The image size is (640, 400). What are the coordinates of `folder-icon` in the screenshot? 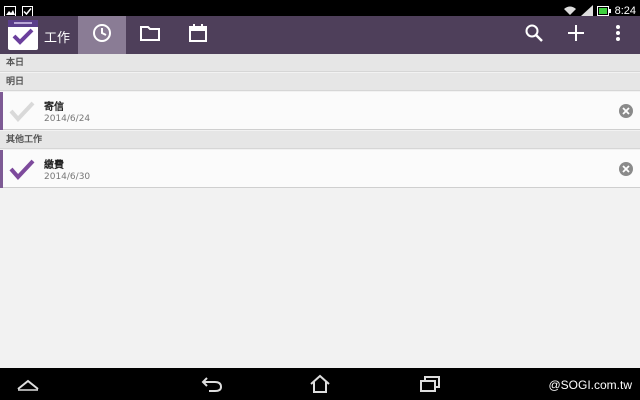 It's located at (150, 35).